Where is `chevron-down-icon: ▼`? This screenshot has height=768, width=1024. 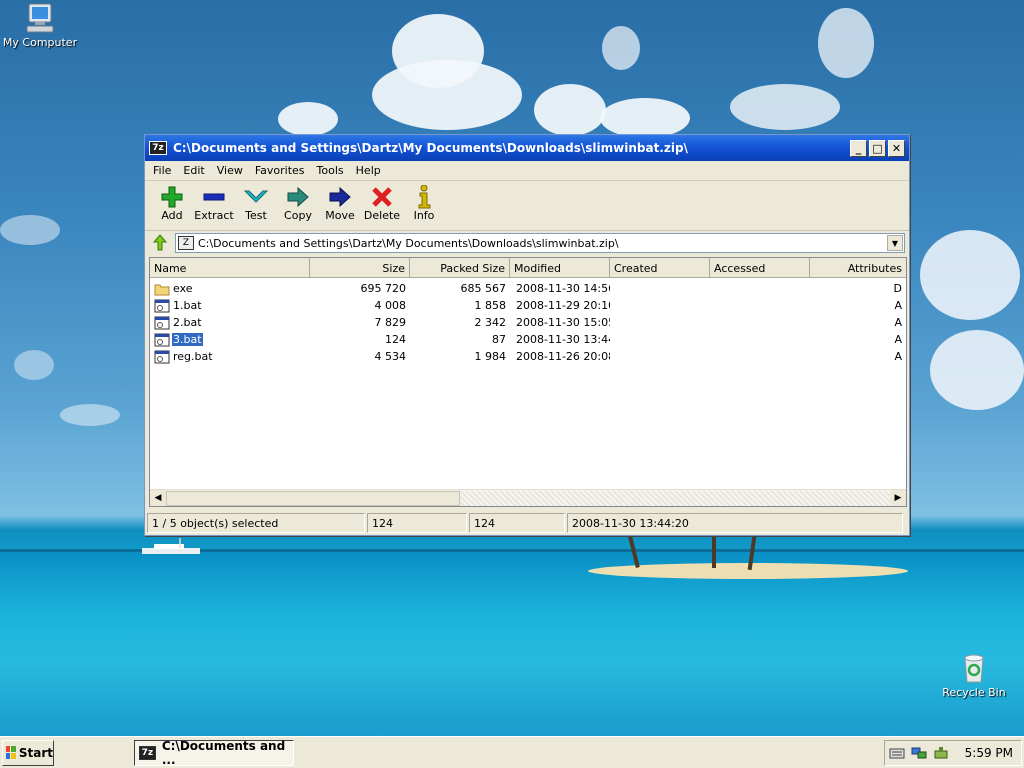 chevron-down-icon: ▼ is located at coordinates (895, 243).